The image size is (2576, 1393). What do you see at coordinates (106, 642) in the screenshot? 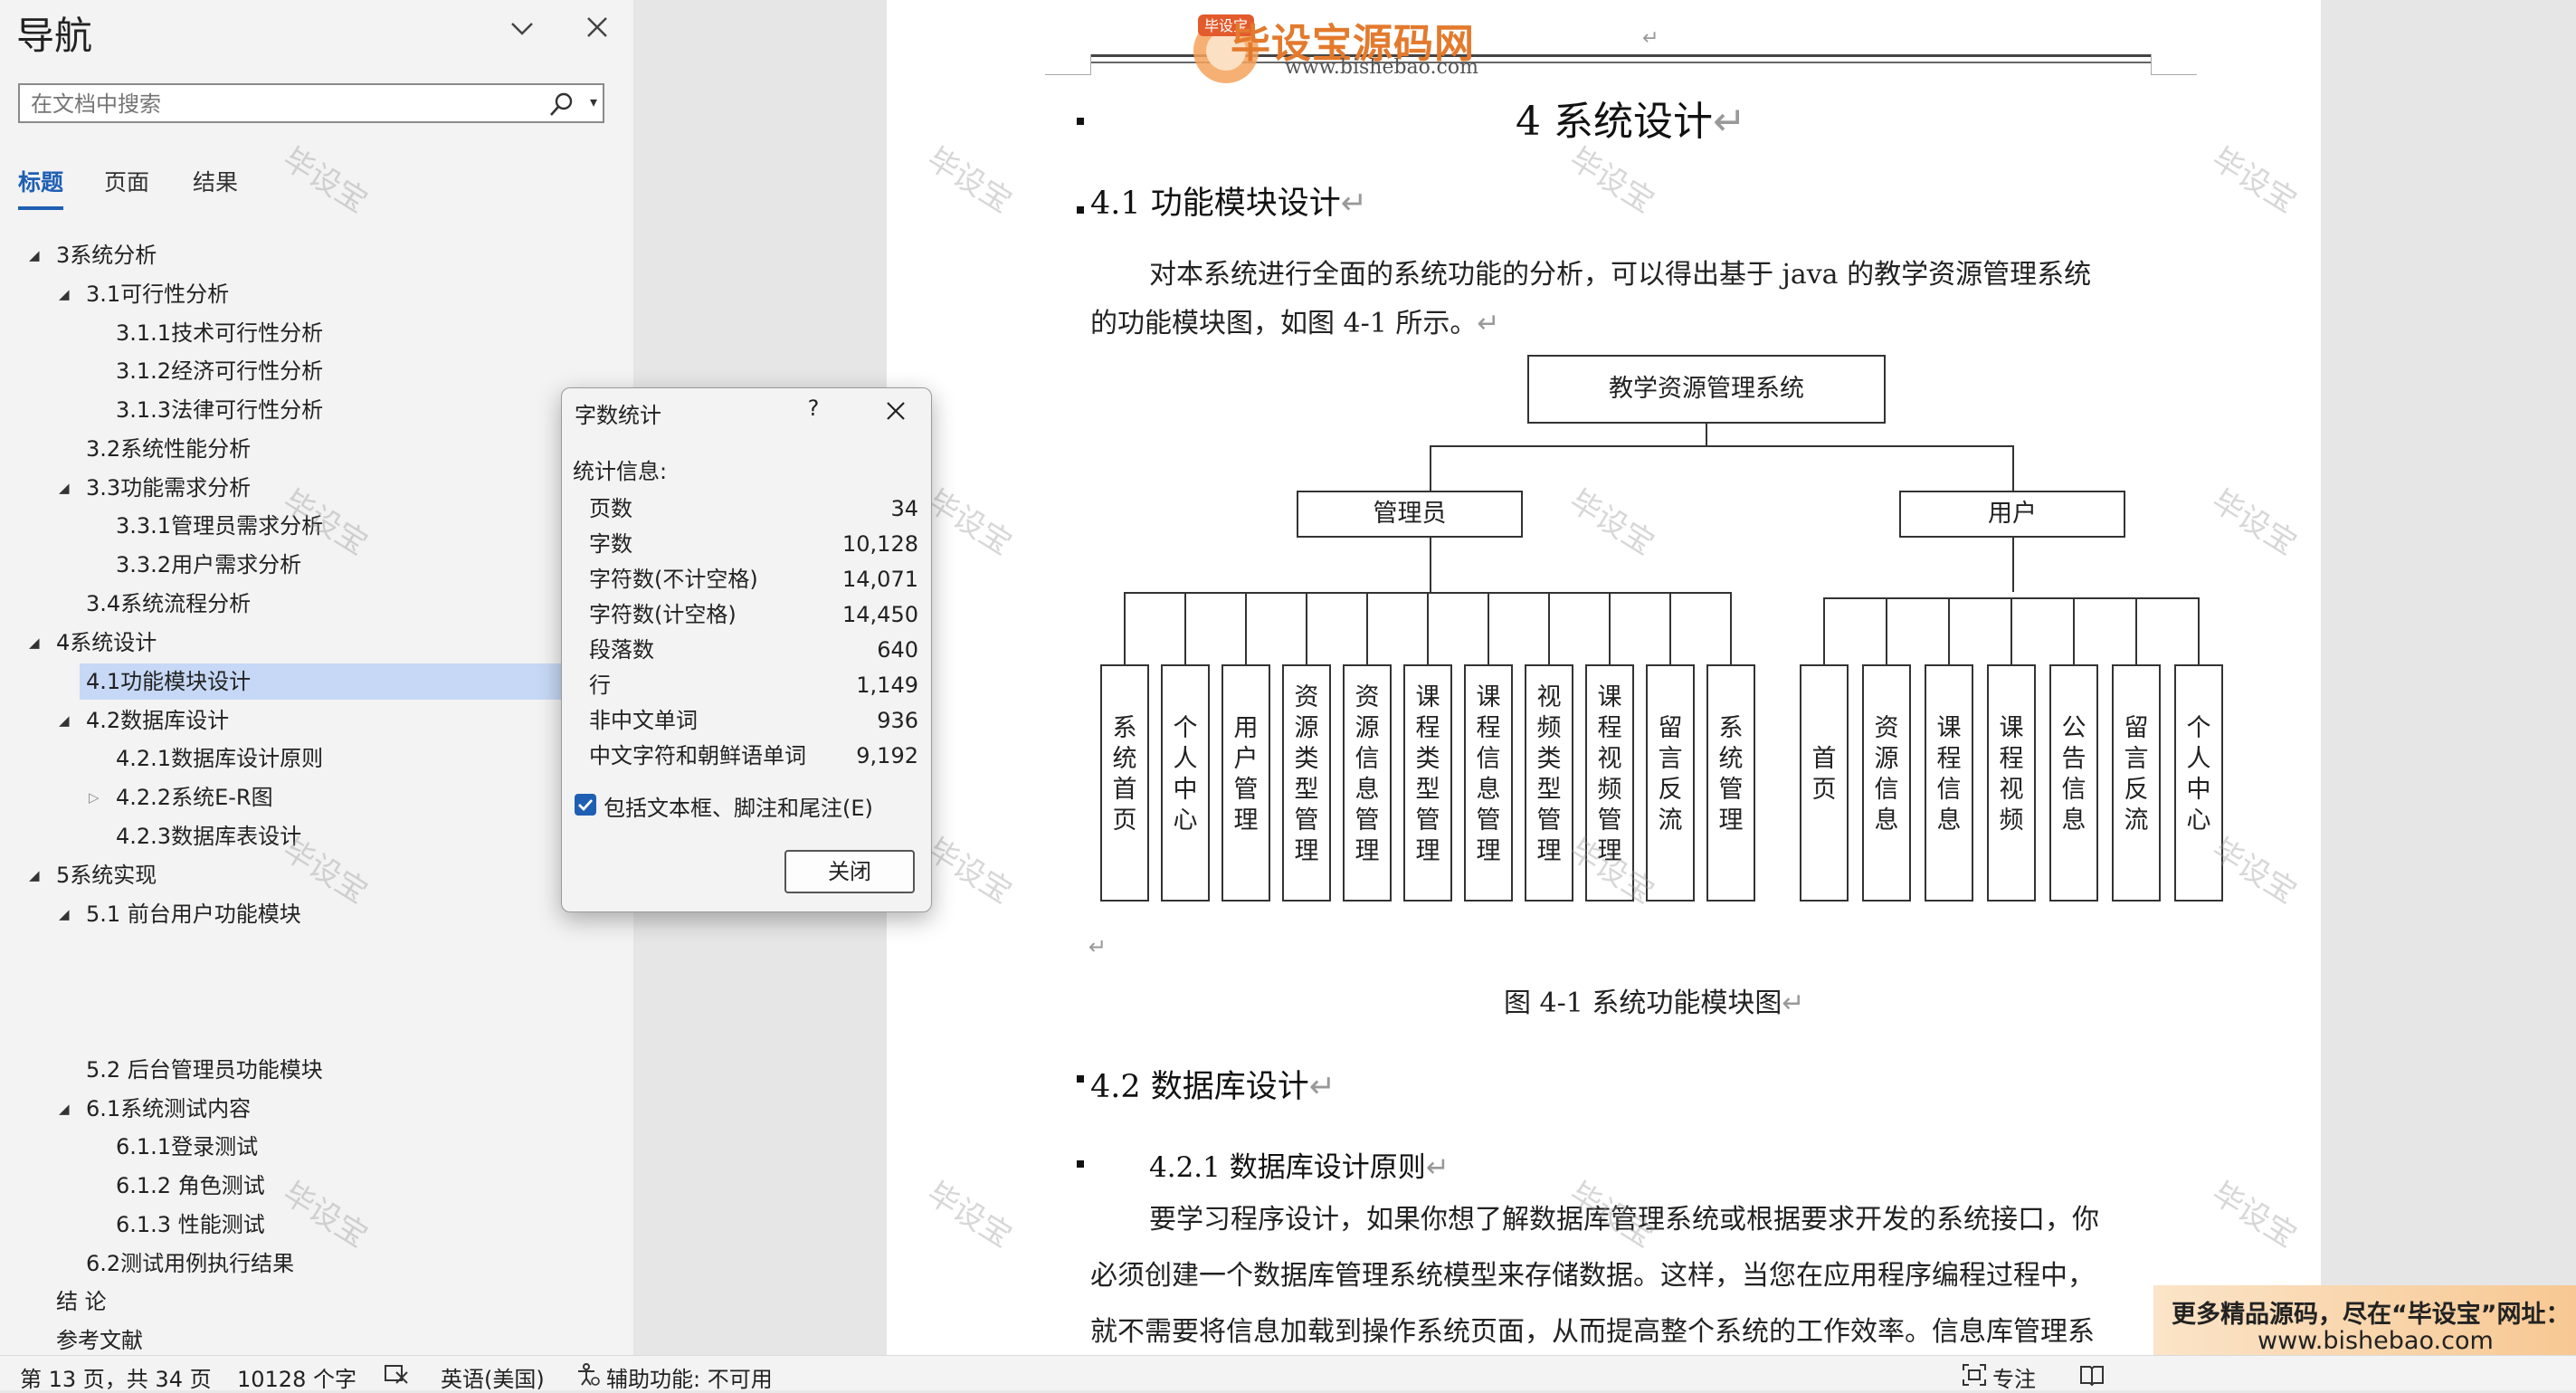
I see `tree-item-label: 4系统设计` at bounding box center [106, 642].